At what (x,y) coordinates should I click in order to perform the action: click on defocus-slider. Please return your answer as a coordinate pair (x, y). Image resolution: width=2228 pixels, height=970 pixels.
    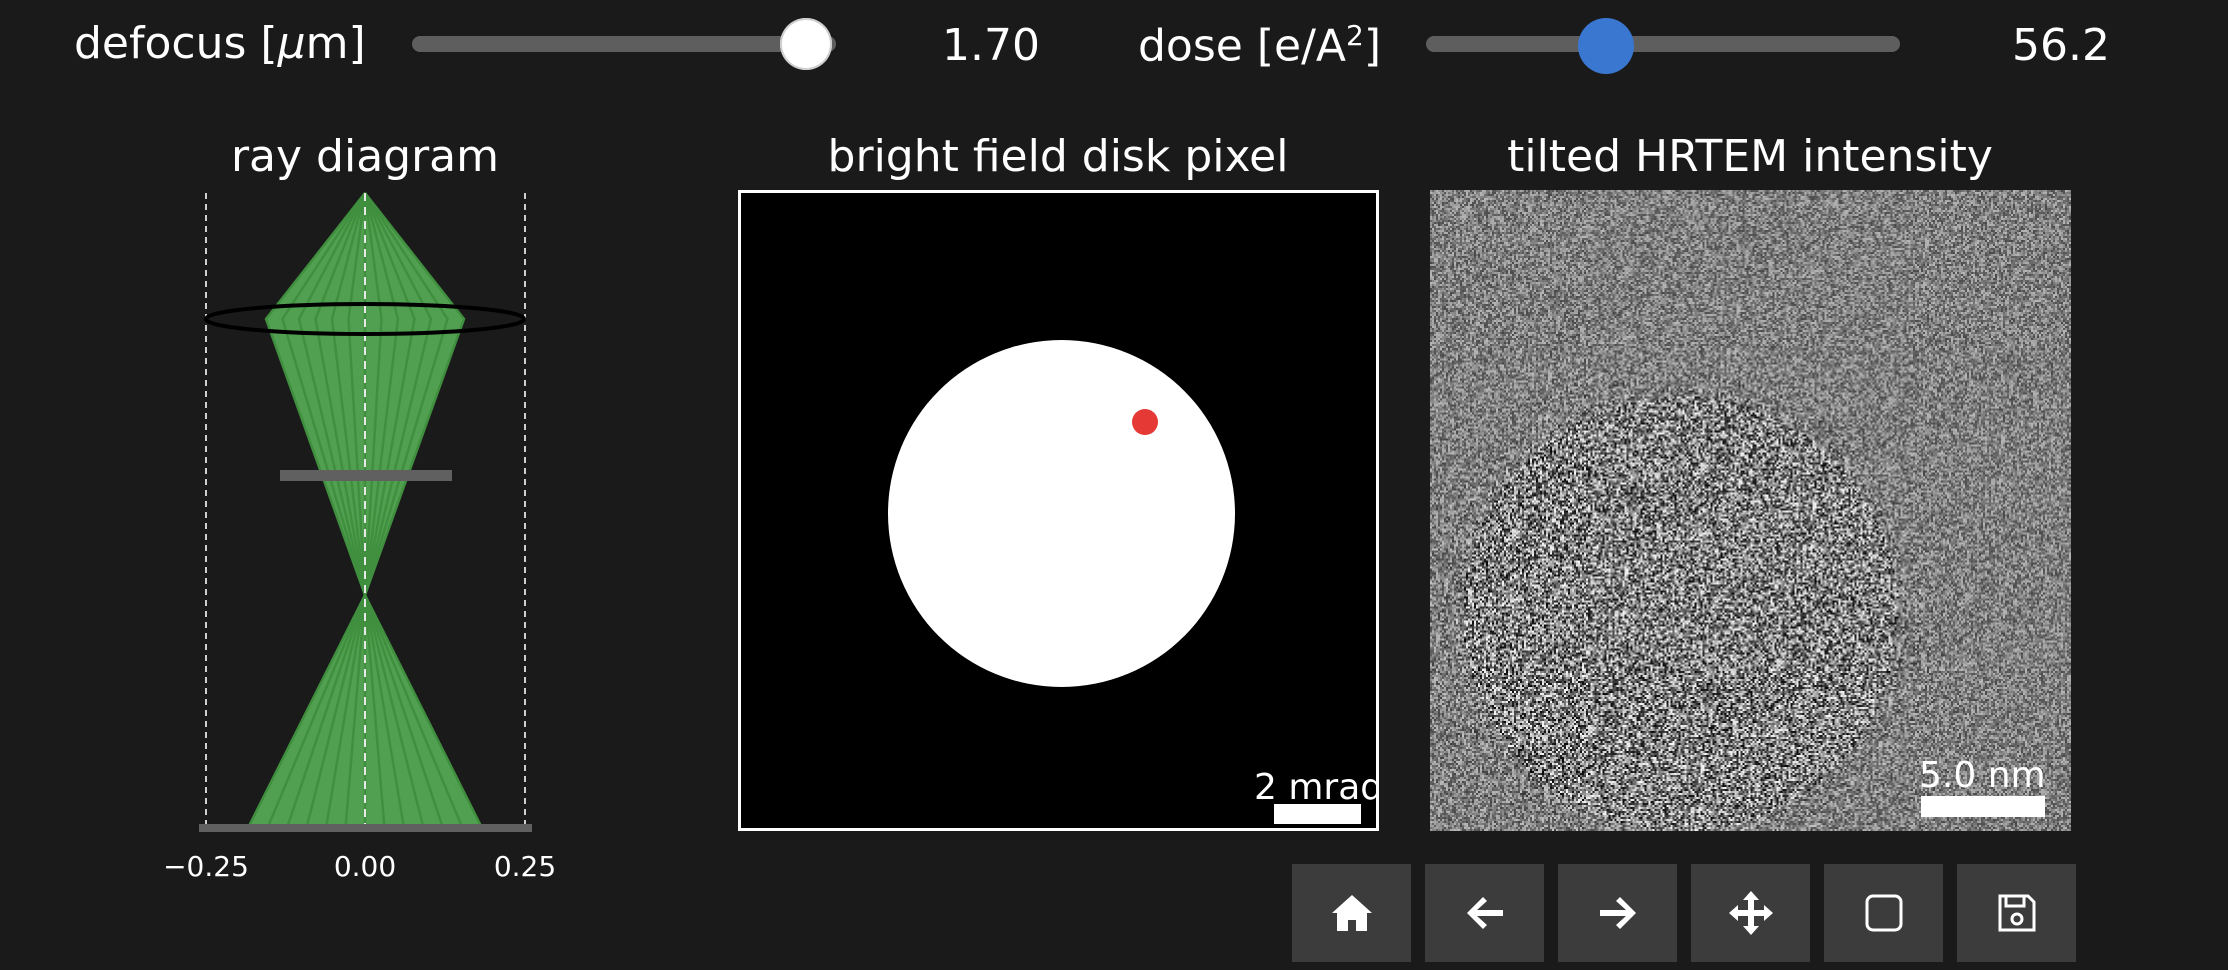
    Looking at the image, I should click on (624, 44).